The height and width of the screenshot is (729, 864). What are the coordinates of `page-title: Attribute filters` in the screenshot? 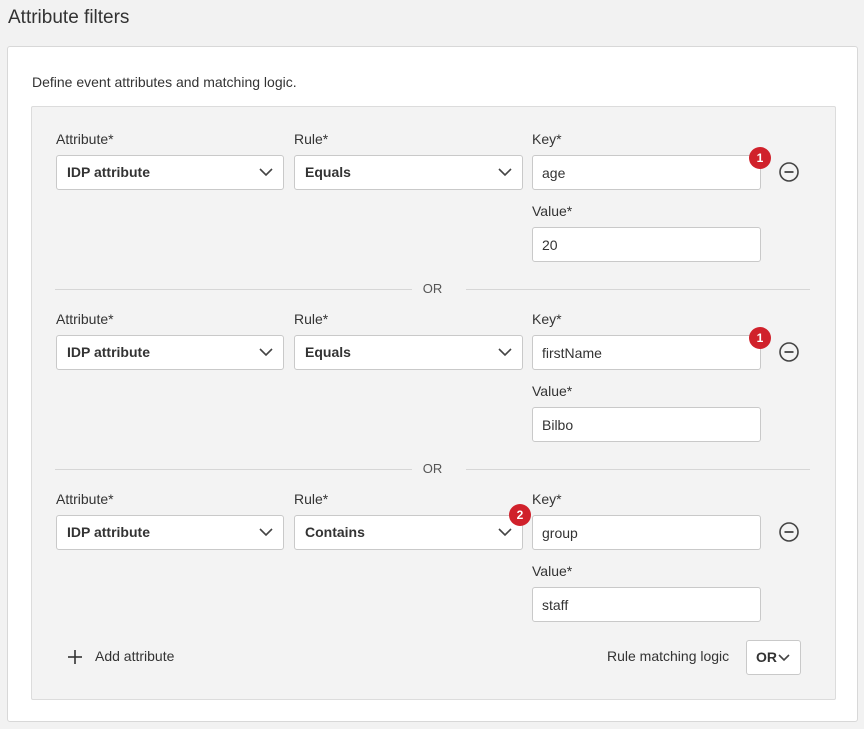 It's located at (69, 17).